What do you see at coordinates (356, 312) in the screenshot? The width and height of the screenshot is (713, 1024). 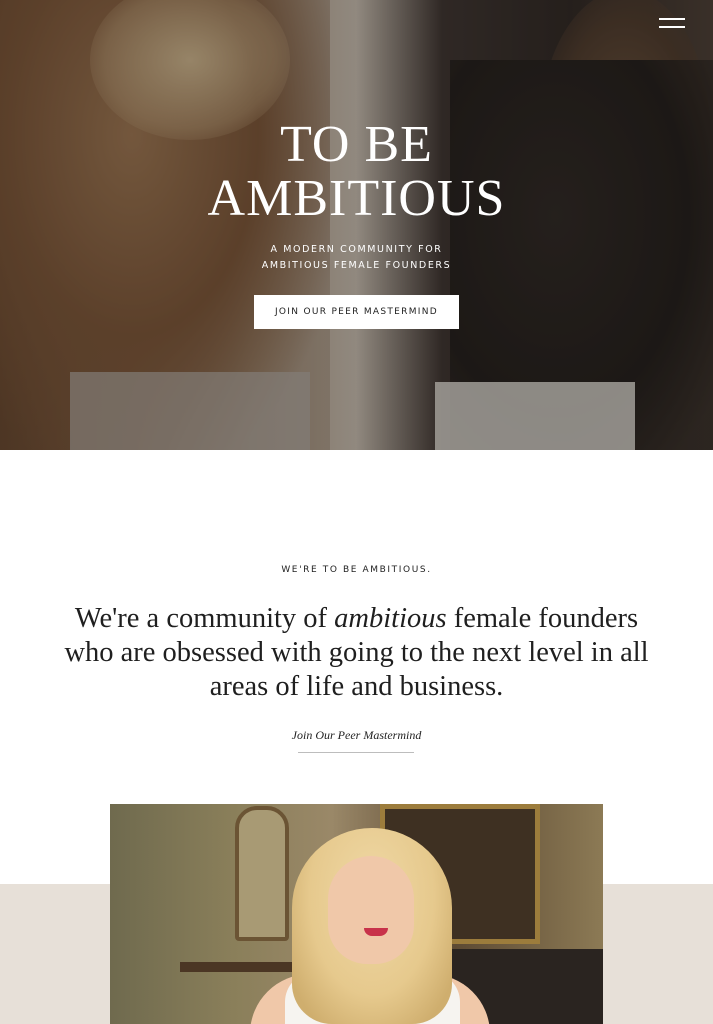 I see `join-mastermind-button: JOIN OUR PEER MASTERMIND` at bounding box center [356, 312].